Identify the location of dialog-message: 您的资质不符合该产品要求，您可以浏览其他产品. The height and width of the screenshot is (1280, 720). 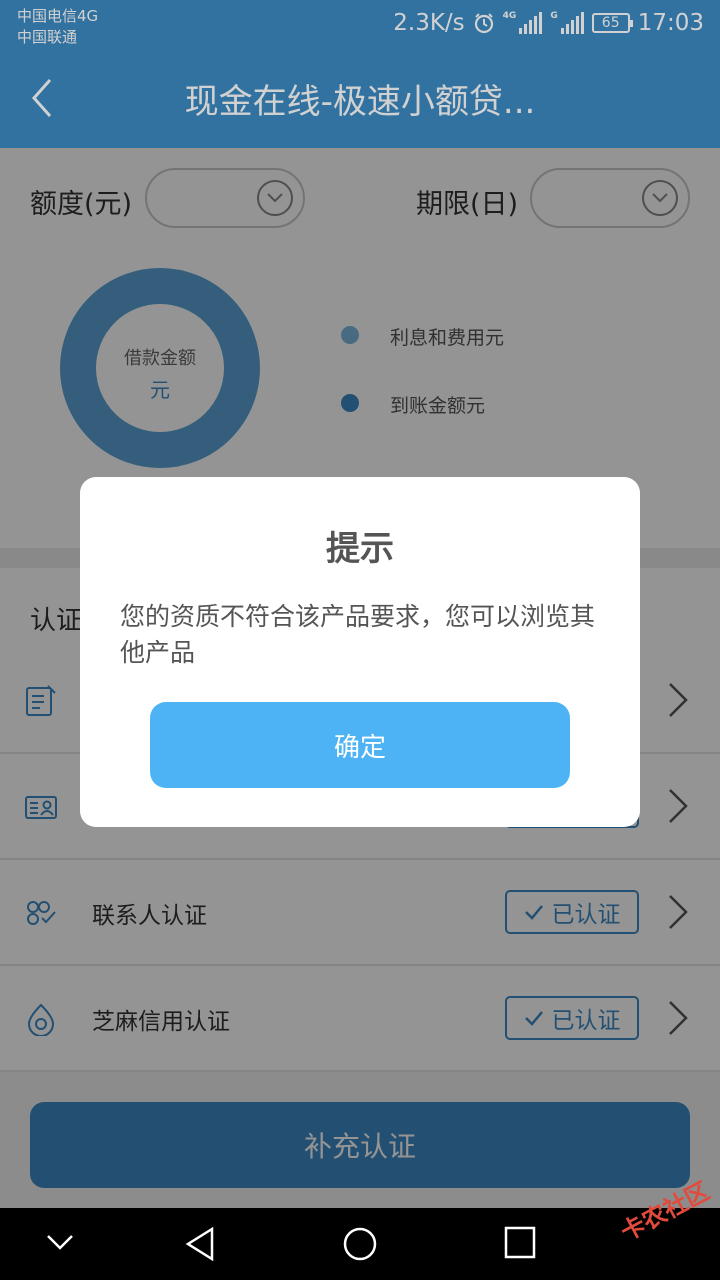
(358, 634).